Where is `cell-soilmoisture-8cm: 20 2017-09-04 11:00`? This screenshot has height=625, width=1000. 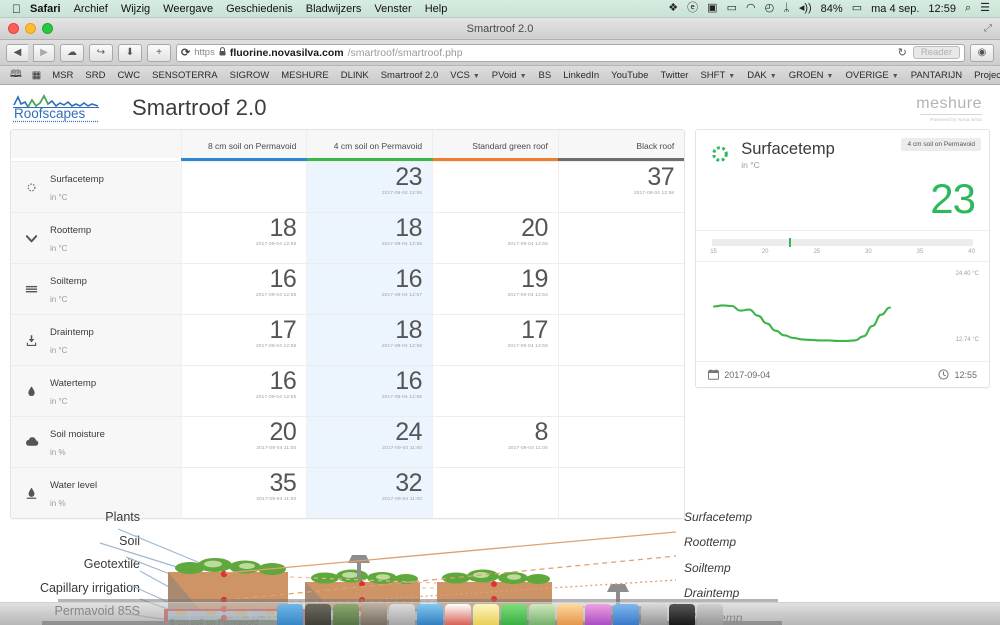 cell-soilmoisture-8cm: 20 2017-09-04 11:00 is located at coordinates (243, 442).